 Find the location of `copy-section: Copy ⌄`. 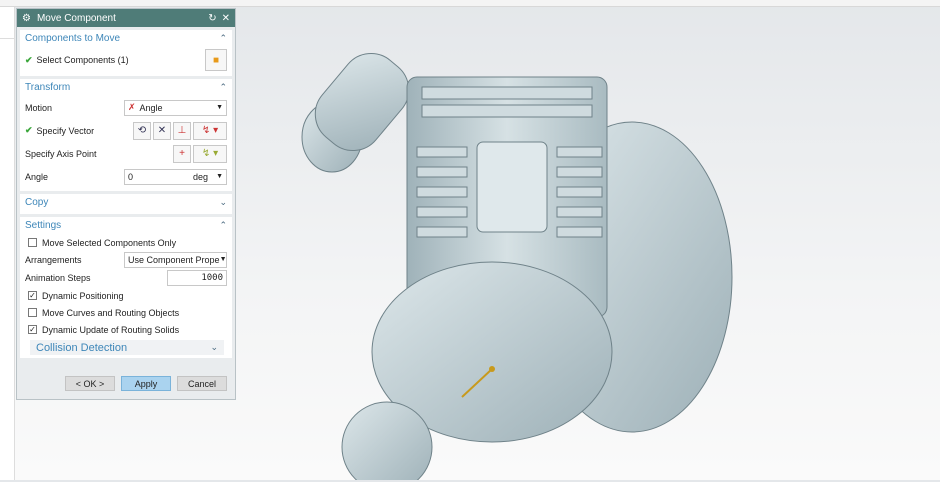

copy-section: Copy ⌄ is located at coordinates (126, 204).